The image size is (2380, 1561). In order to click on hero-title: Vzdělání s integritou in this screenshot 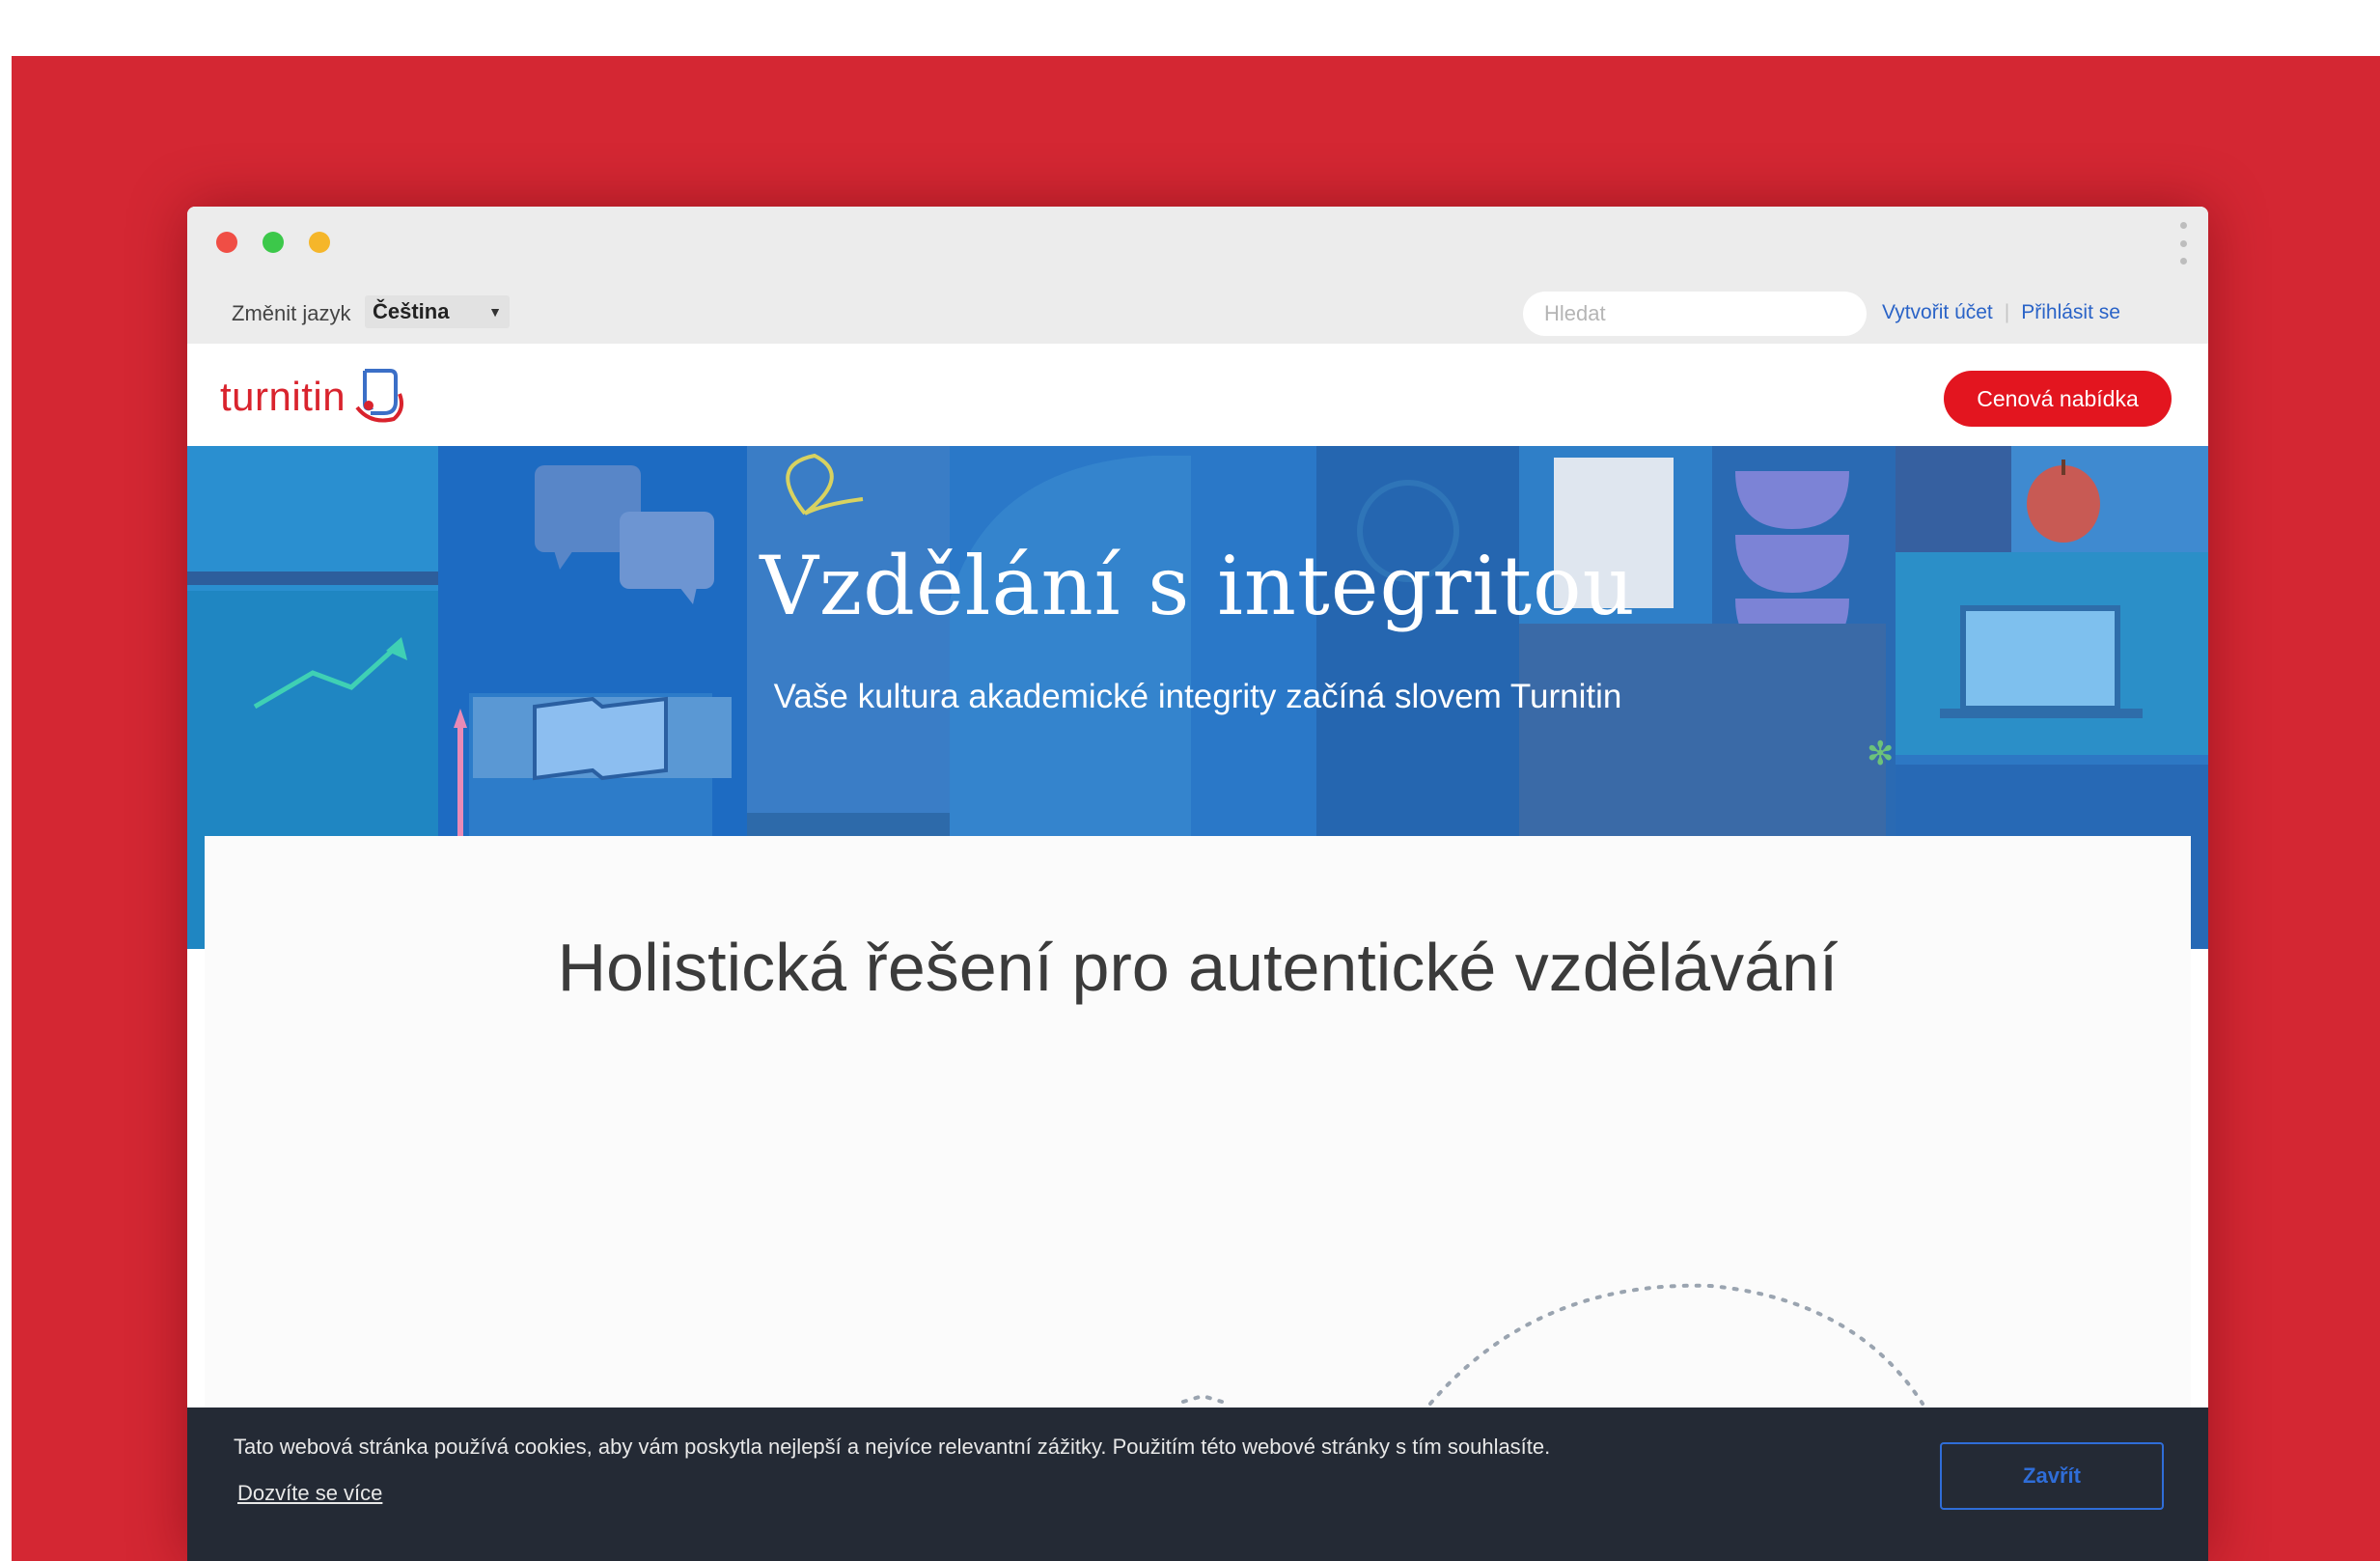, I will do `click(1198, 586)`.